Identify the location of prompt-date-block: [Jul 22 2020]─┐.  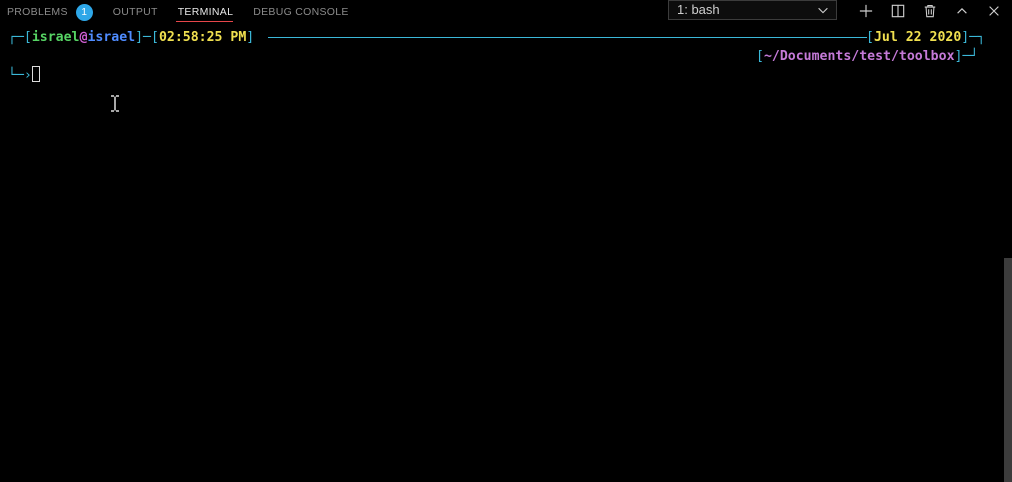
(925, 37).